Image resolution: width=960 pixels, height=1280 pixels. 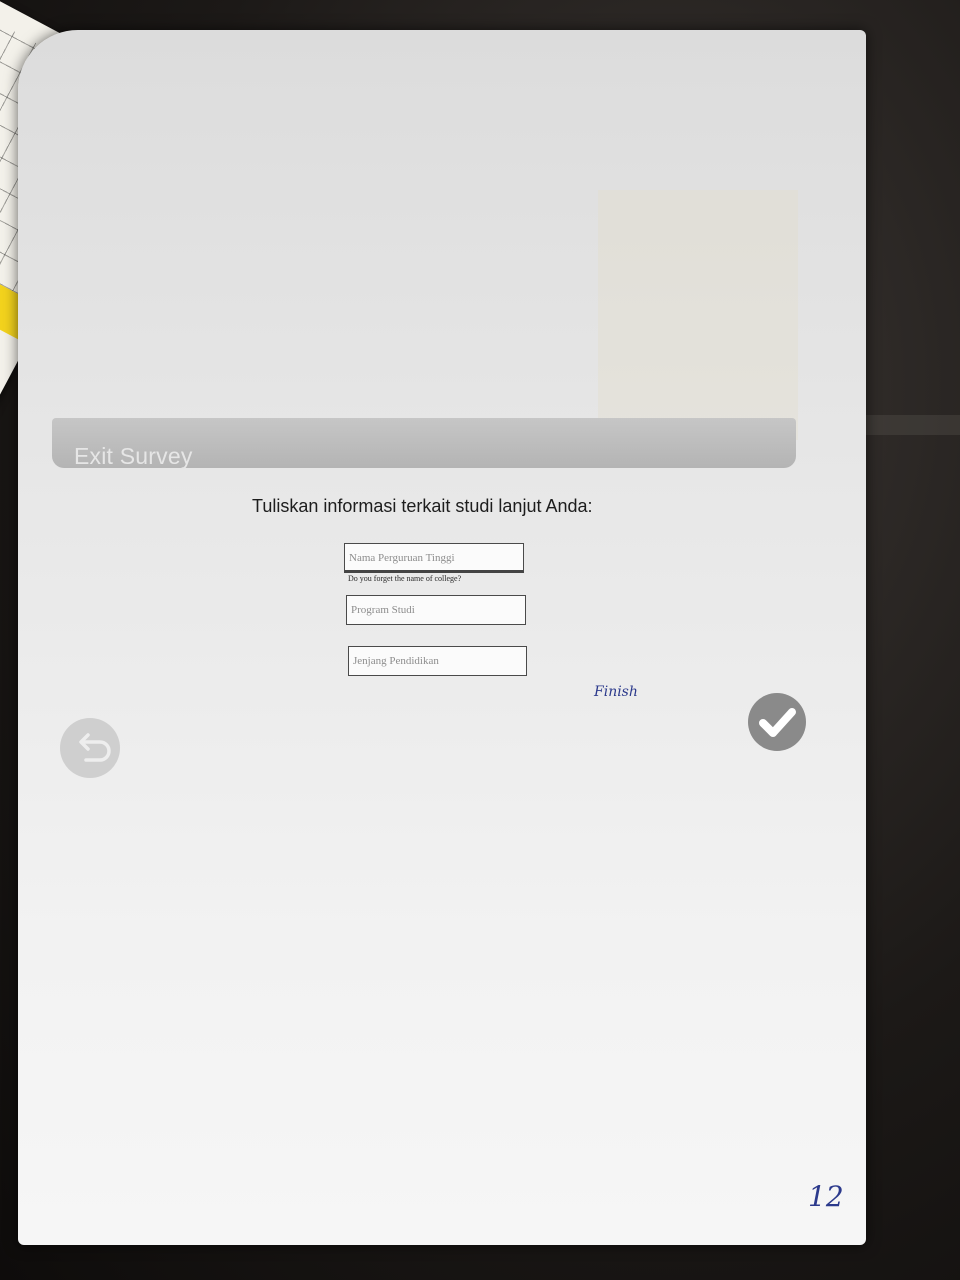 What do you see at coordinates (437, 661) in the screenshot?
I see `education-level-input: Jenjang Pendidikan` at bounding box center [437, 661].